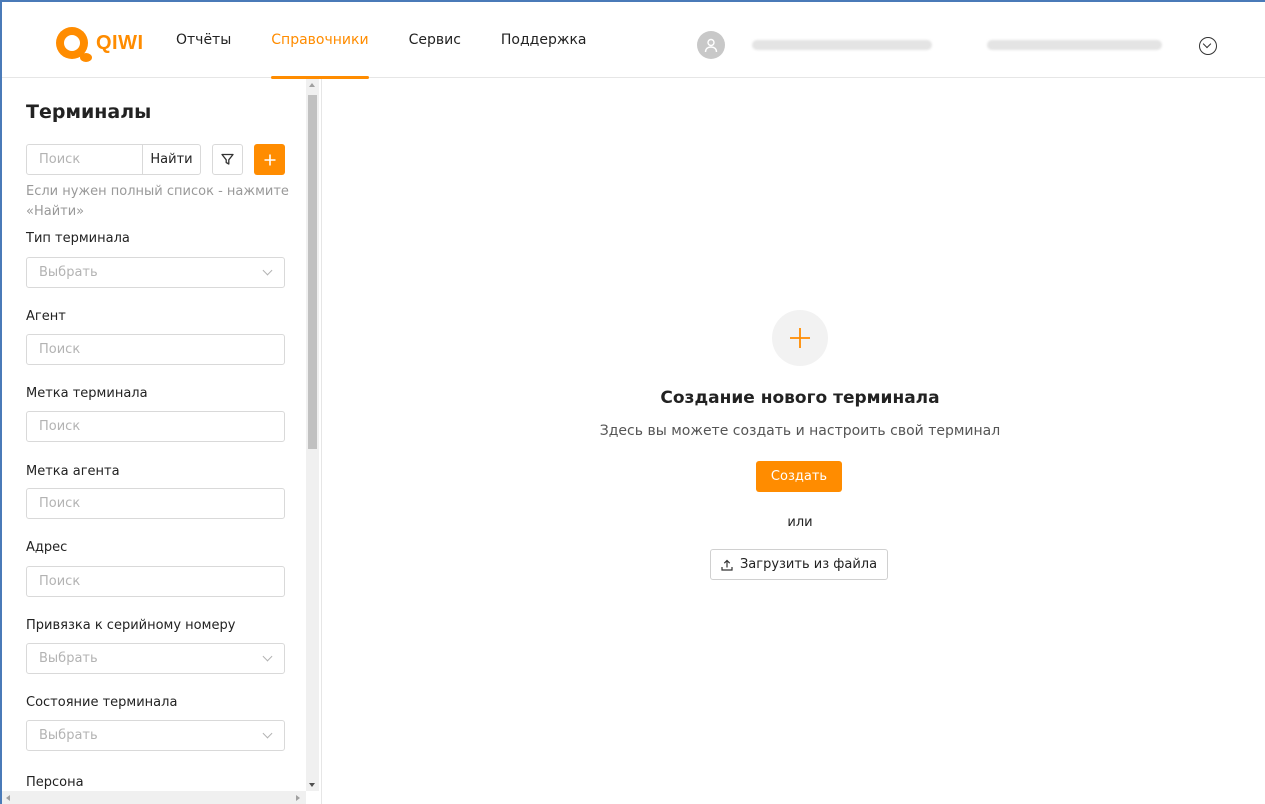  Describe the element at coordinates (60, 581) in the screenshot. I see `address-placeholder: Поиск` at that location.